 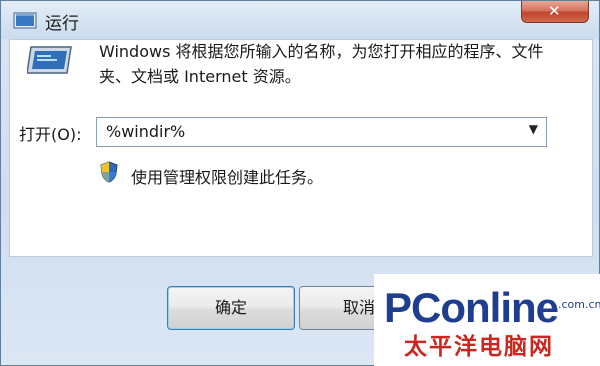 I want to click on watermark-chinese: 太平洋电脑网, so click(x=479, y=347).